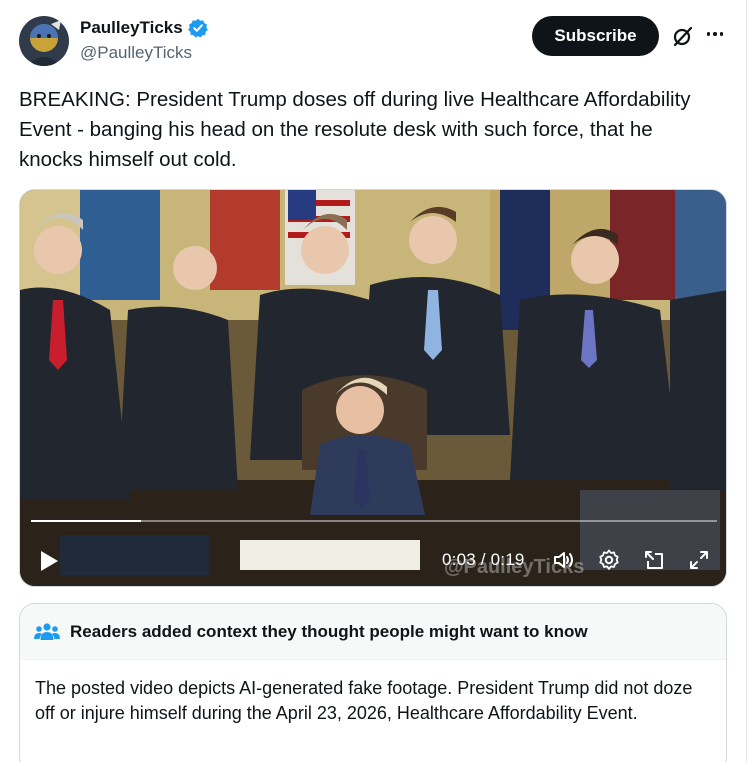 This screenshot has height=762, width=755. I want to click on name-row: PaulleyTicks, so click(144, 28).